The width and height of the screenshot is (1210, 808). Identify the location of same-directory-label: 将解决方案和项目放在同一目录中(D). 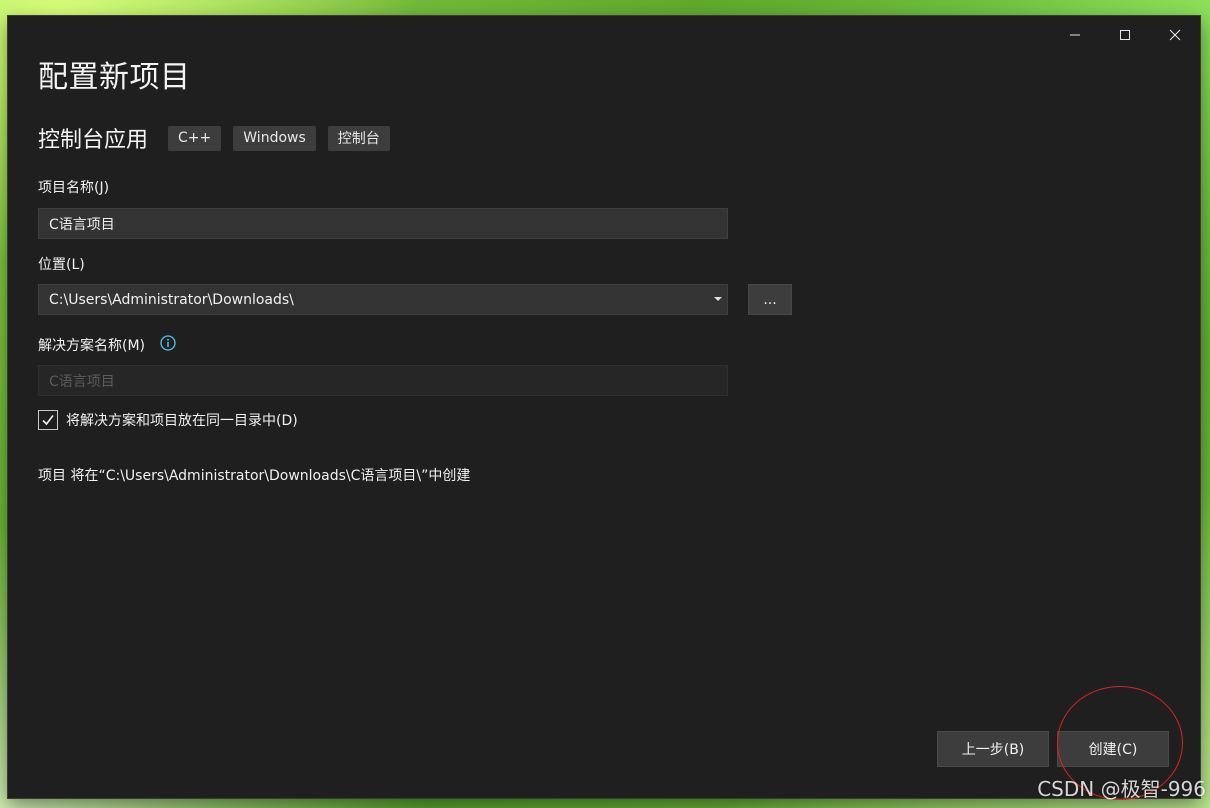
(182, 421).